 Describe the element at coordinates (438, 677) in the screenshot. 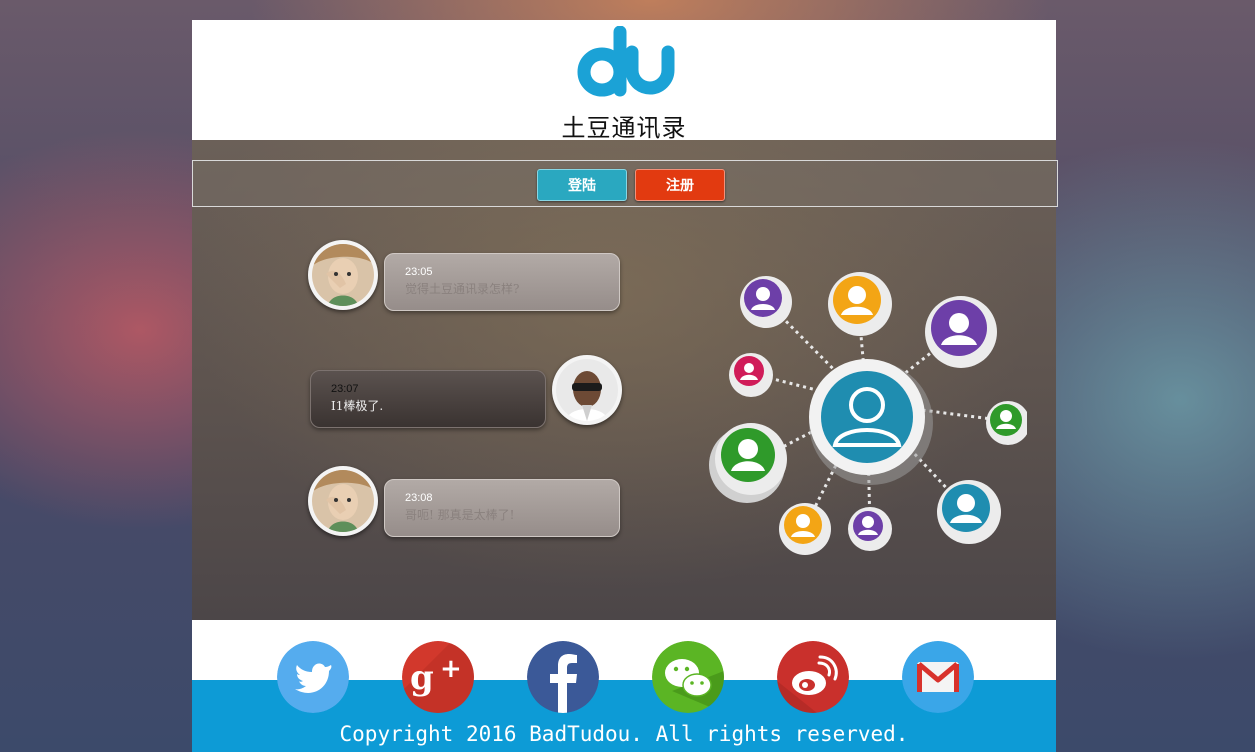

I see `google-plus-icon: g +` at that location.